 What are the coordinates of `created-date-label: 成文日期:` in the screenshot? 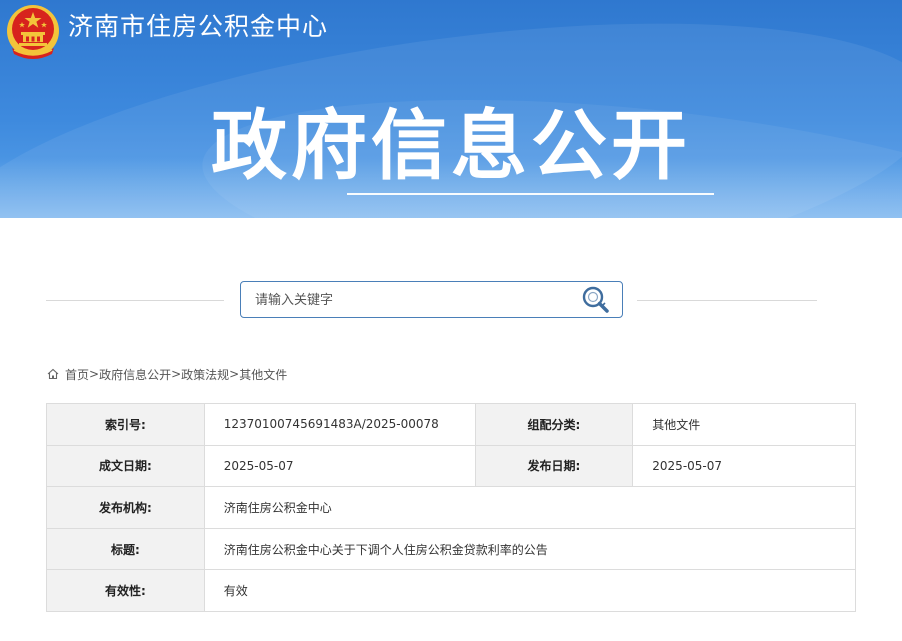 It's located at (125, 466).